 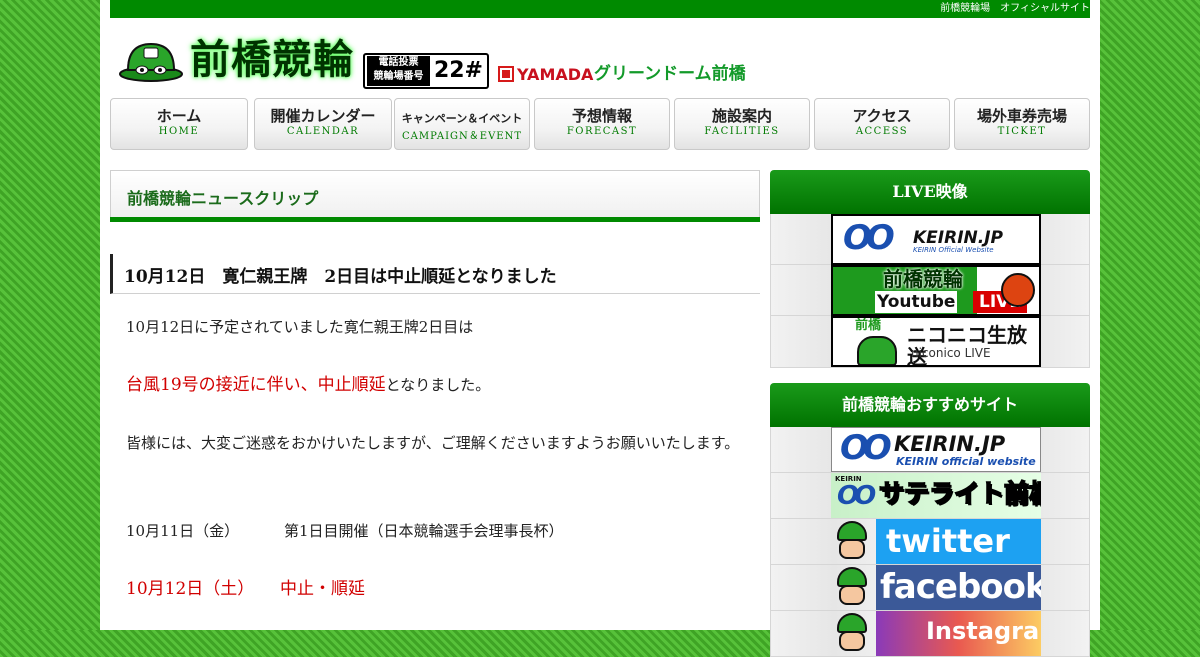 I want to click on nav-facilities: 施設案内 FACILITIES, so click(x=742, y=124).